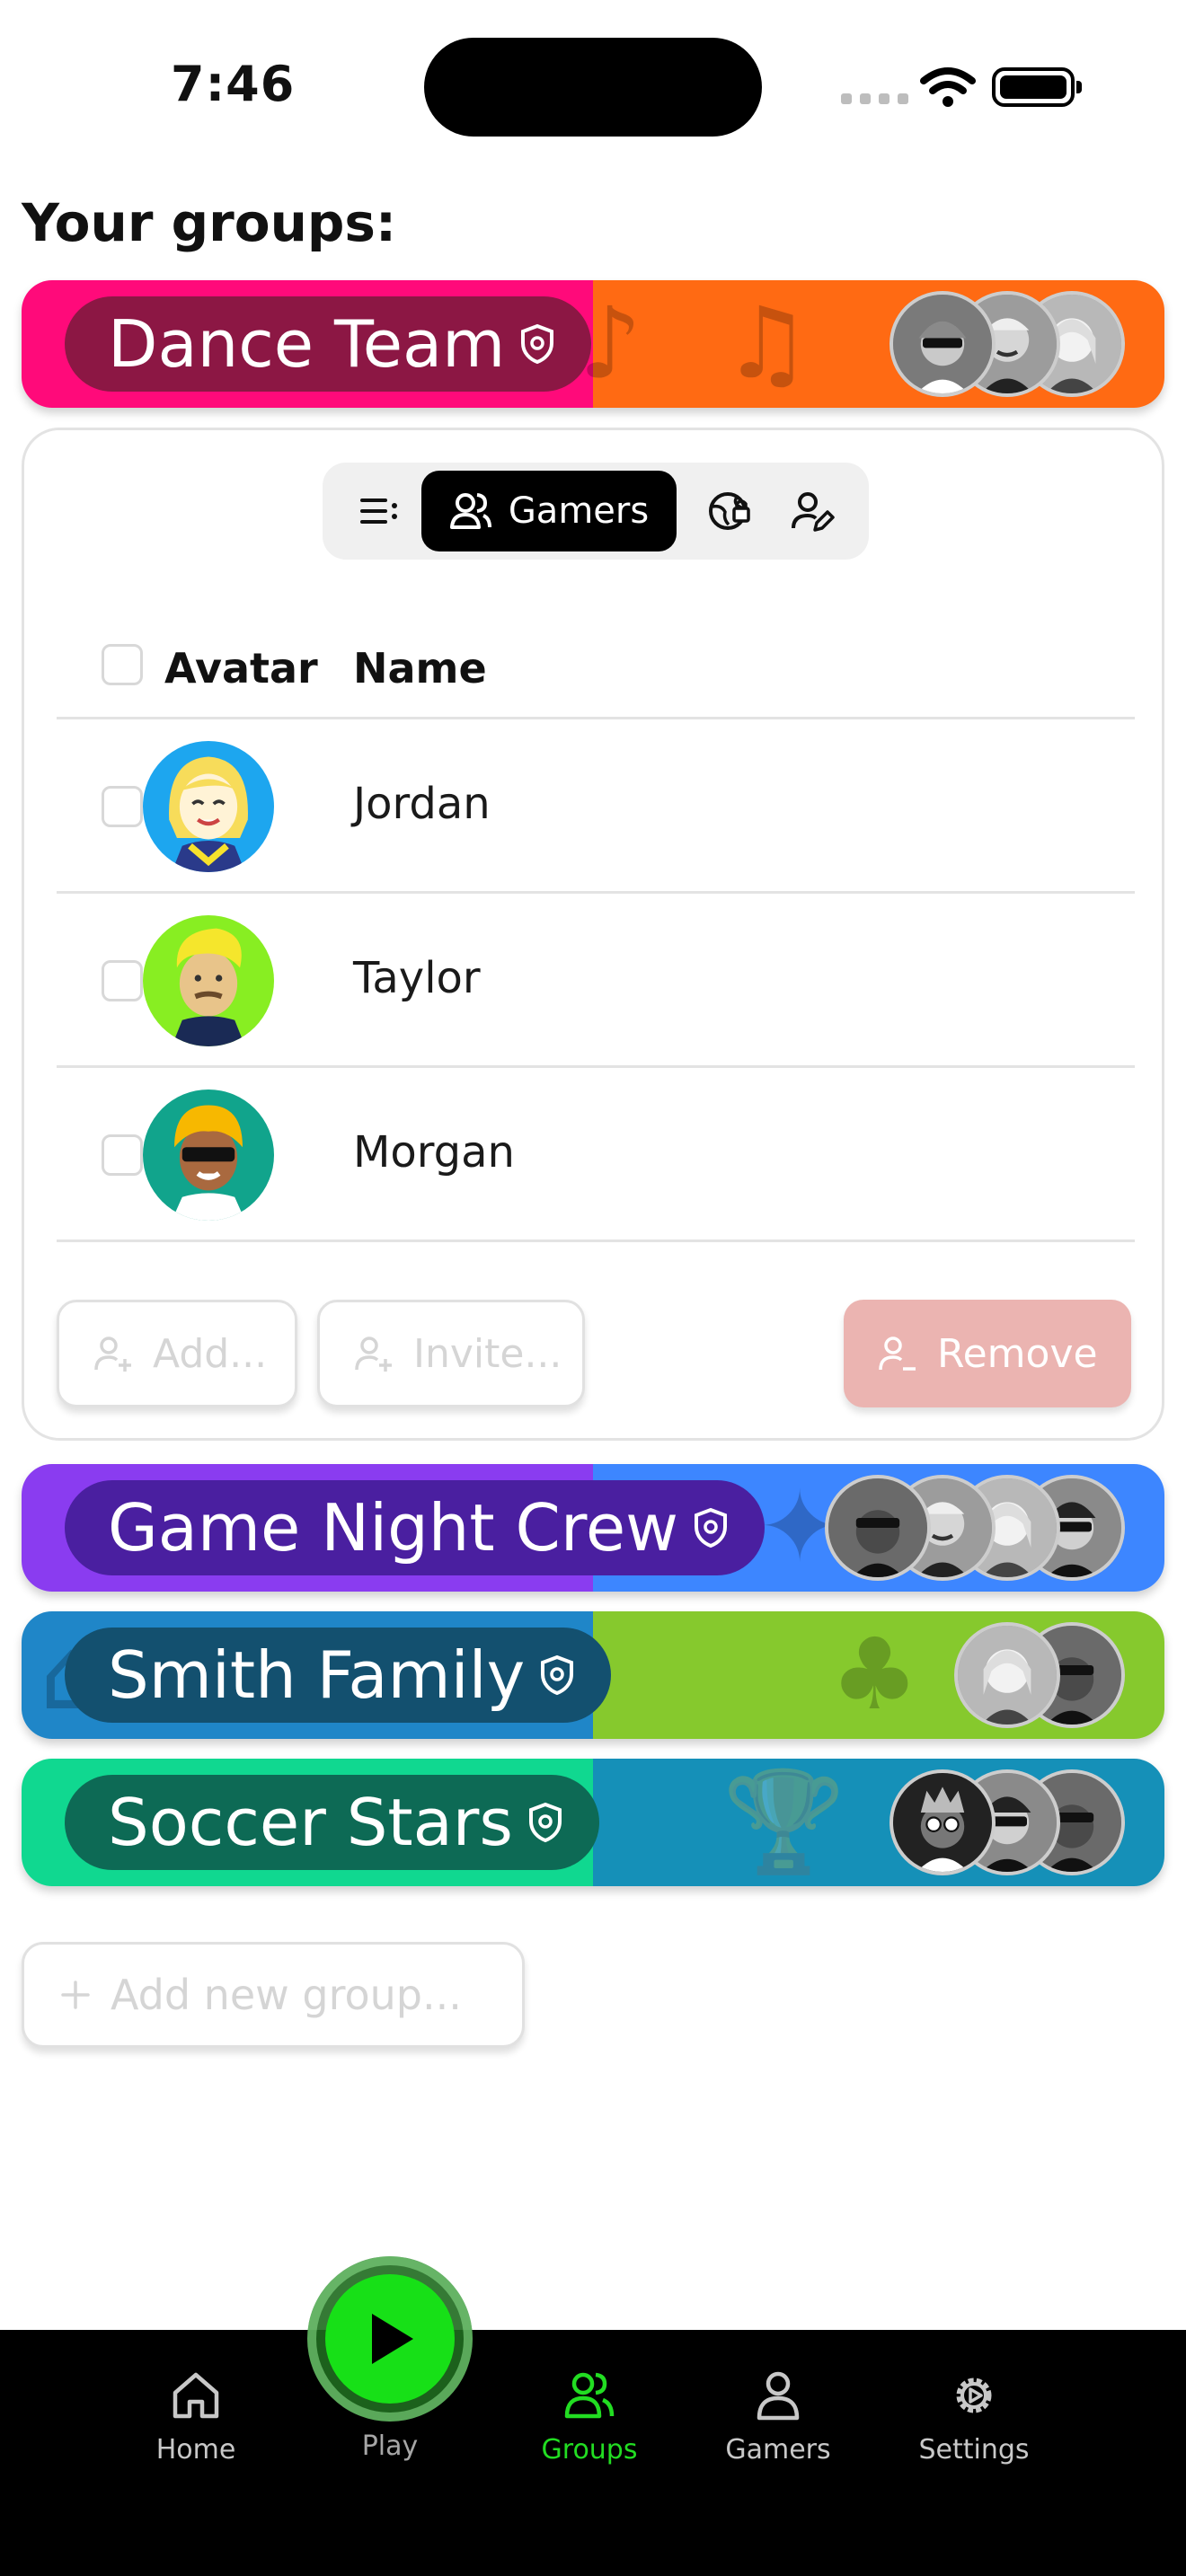 This screenshot has height=2576, width=1186. I want to click on list-view-button, so click(379, 511).